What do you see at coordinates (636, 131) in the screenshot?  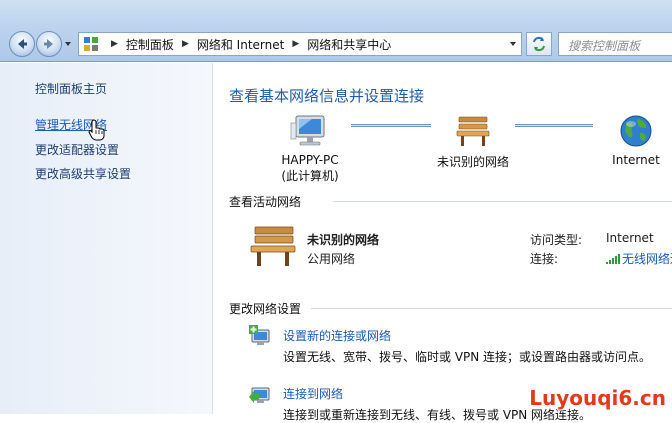 I see `globe-icon` at bounding box center [636, 131].